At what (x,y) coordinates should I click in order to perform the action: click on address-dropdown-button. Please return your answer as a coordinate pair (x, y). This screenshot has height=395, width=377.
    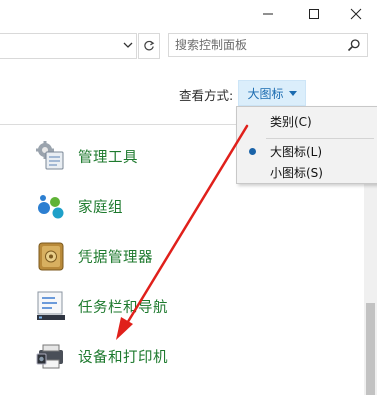
    Looking at the image, I should click on (128, 45).